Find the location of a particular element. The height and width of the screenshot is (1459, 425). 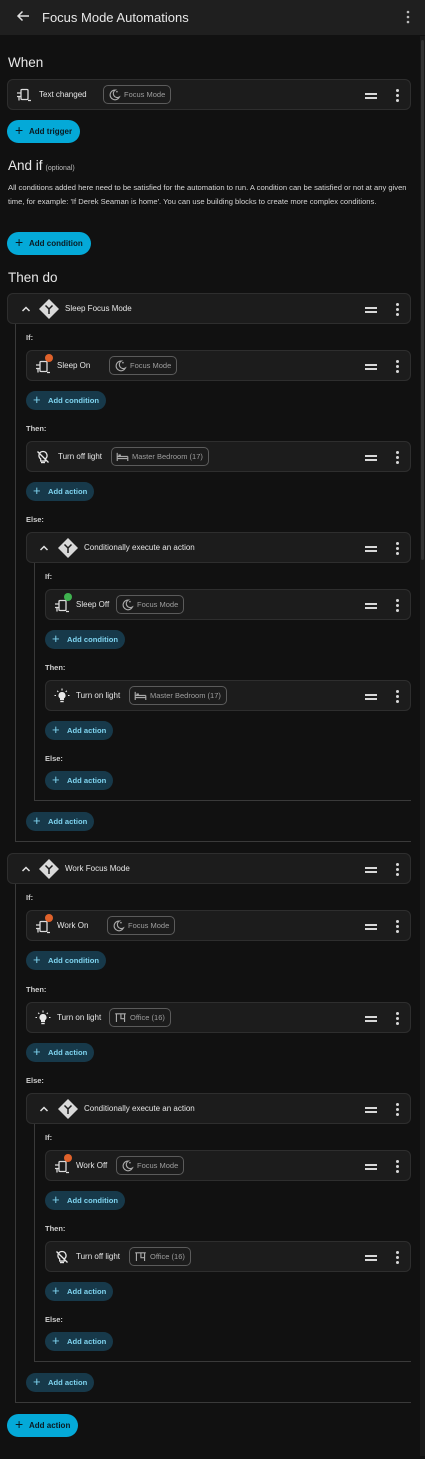

desk-icon is located at coordinates (120, 1017).